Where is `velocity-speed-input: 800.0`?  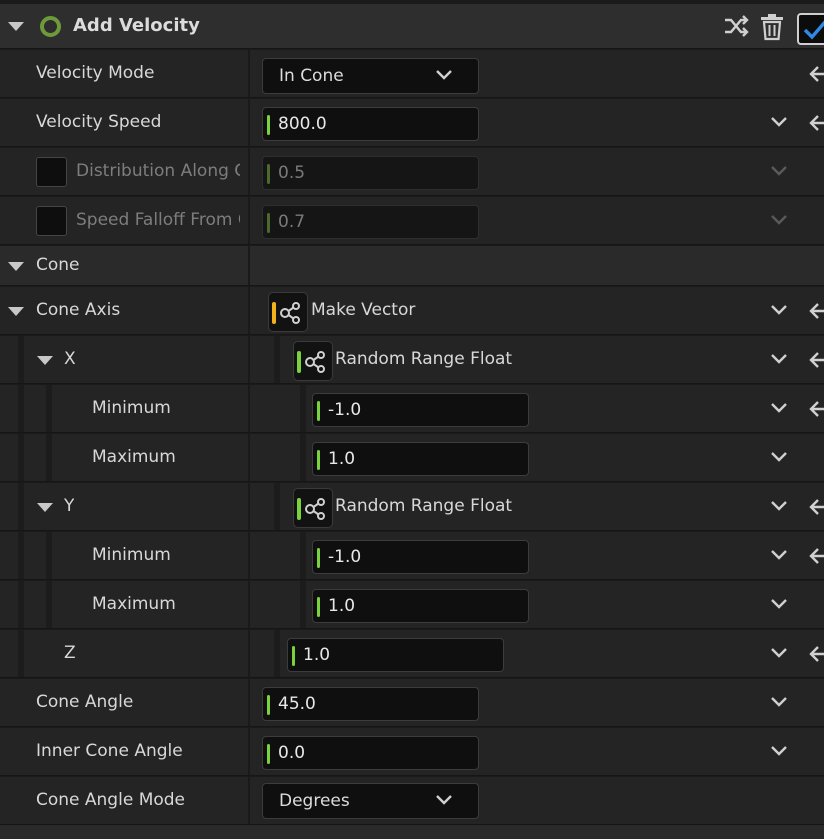 velocity-speed-input: 800.0 is located at coordinates (370, 124).